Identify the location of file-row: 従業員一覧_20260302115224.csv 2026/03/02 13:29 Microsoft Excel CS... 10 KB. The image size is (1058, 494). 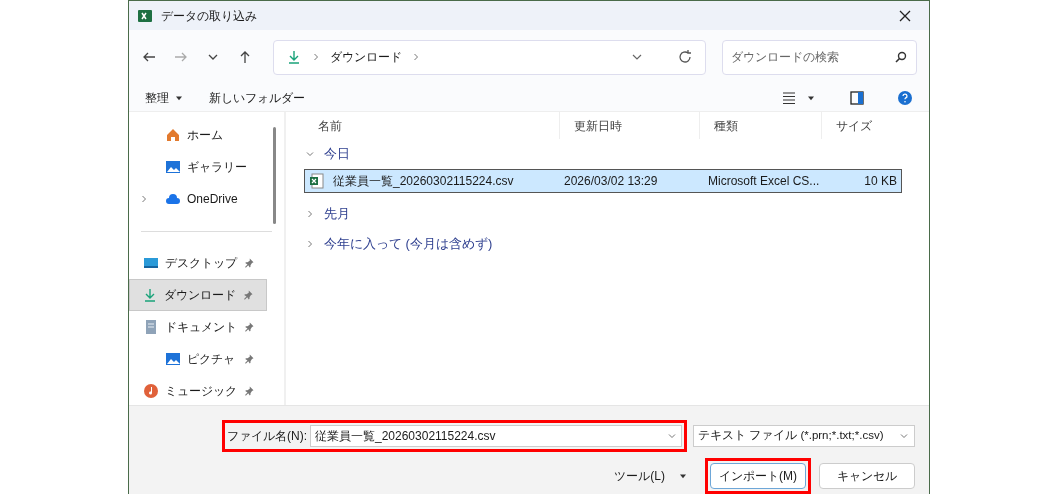
(603, 181).